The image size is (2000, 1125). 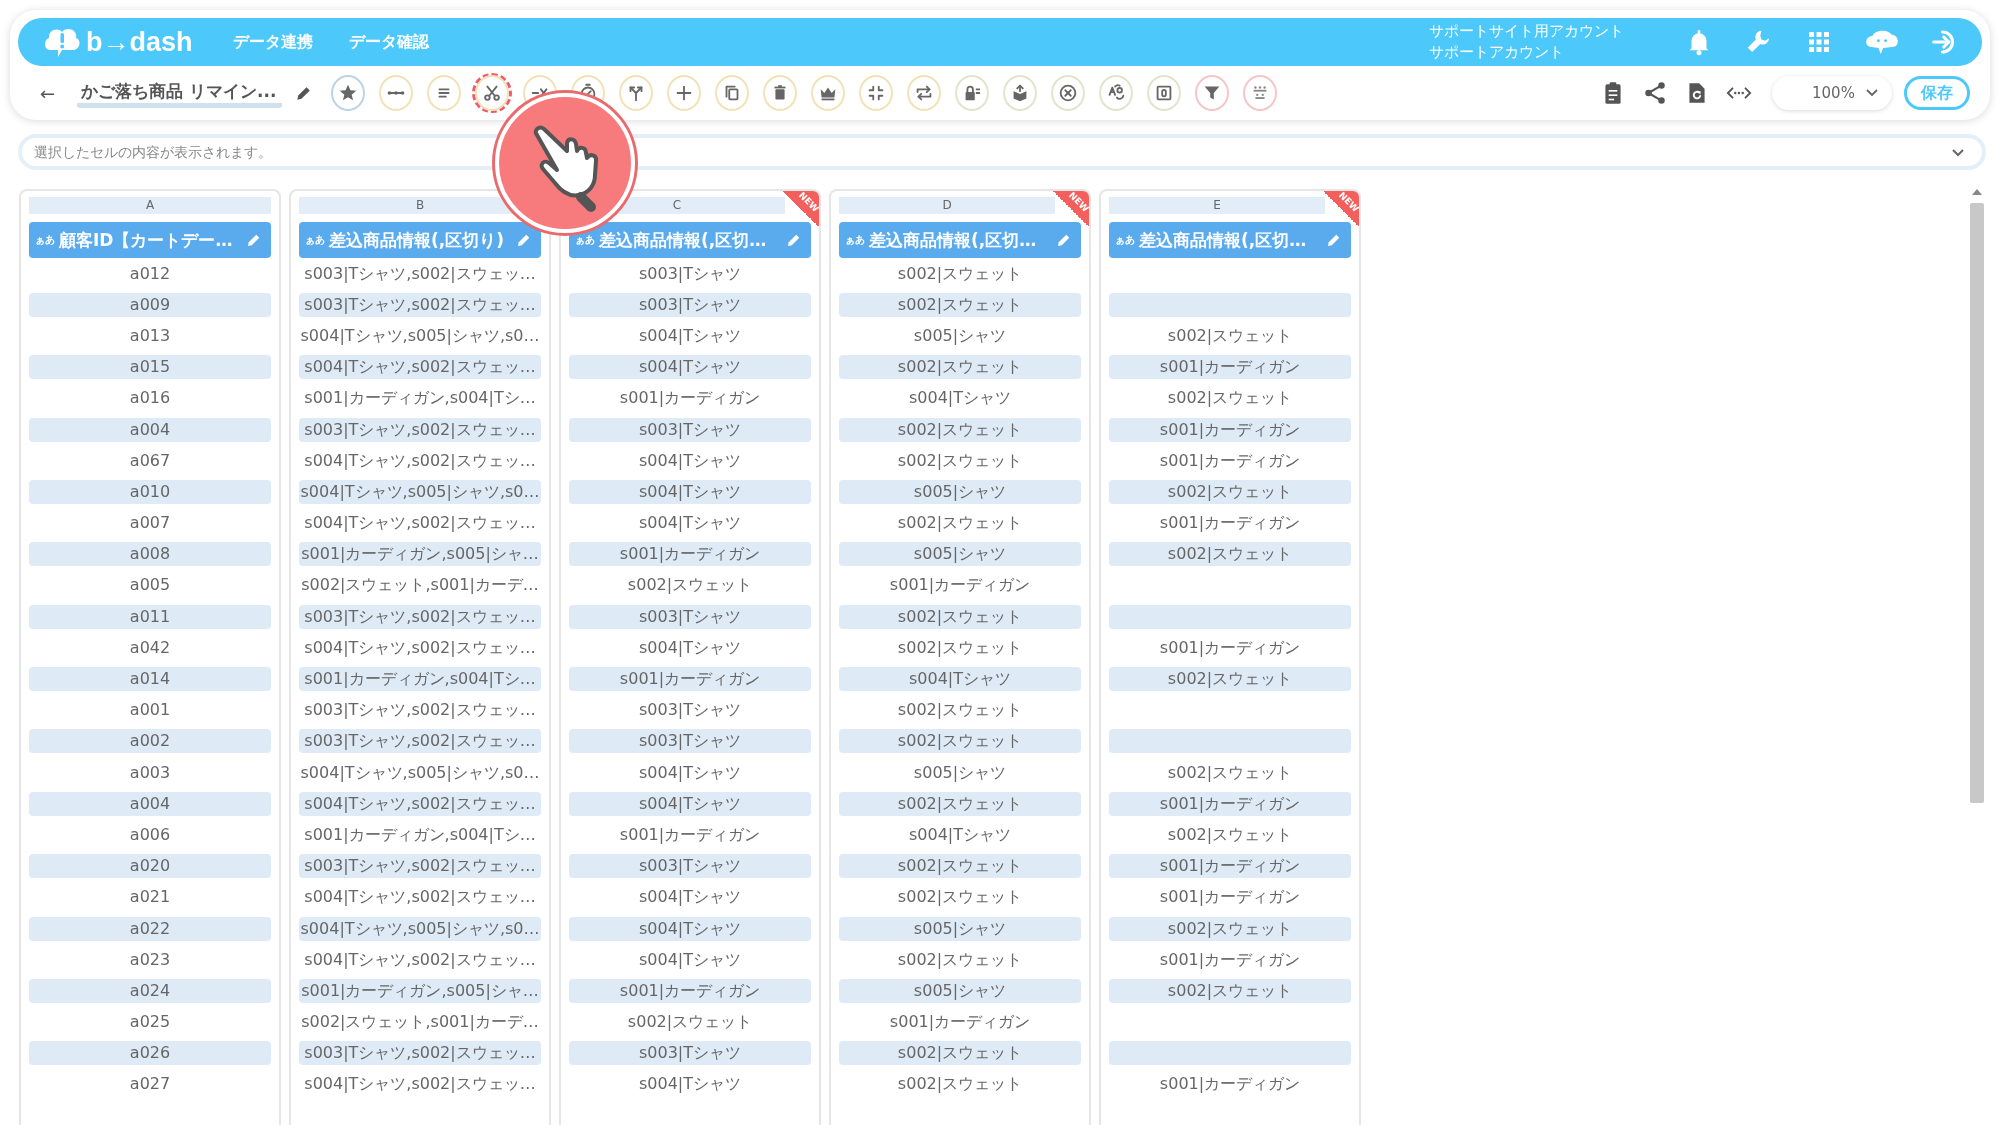 I want to click on table-cell-text: a003, so click(x=150, y=772).